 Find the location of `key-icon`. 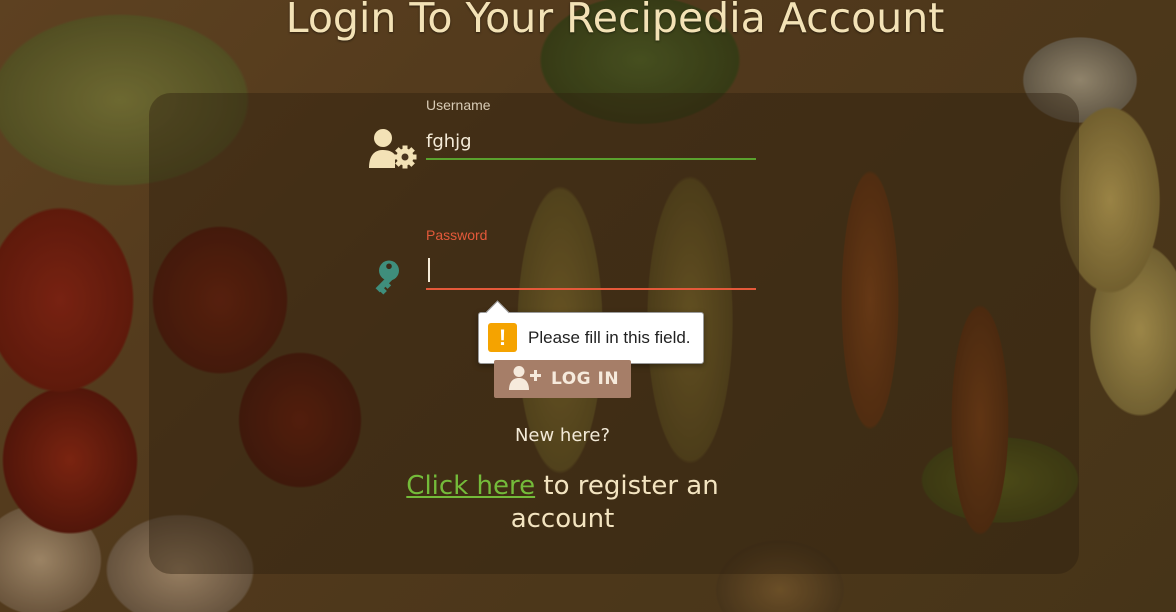

key-icon is located at coordinates (387, 277).